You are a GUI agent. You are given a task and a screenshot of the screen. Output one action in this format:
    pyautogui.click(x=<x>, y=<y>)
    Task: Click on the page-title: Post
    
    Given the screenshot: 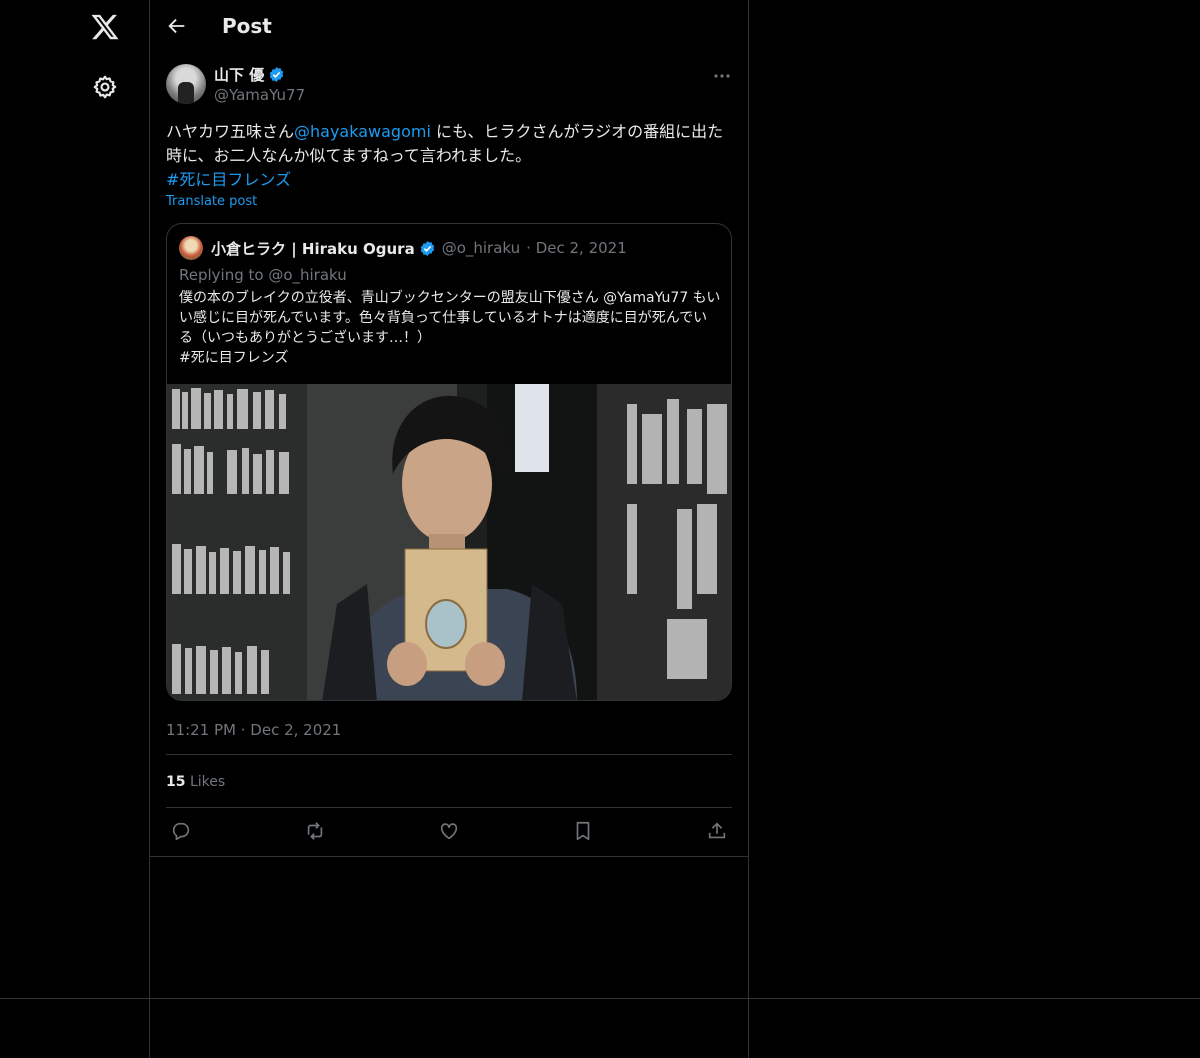 What is the action you would take?
    pyautogui.click(x=247, y=26)
    